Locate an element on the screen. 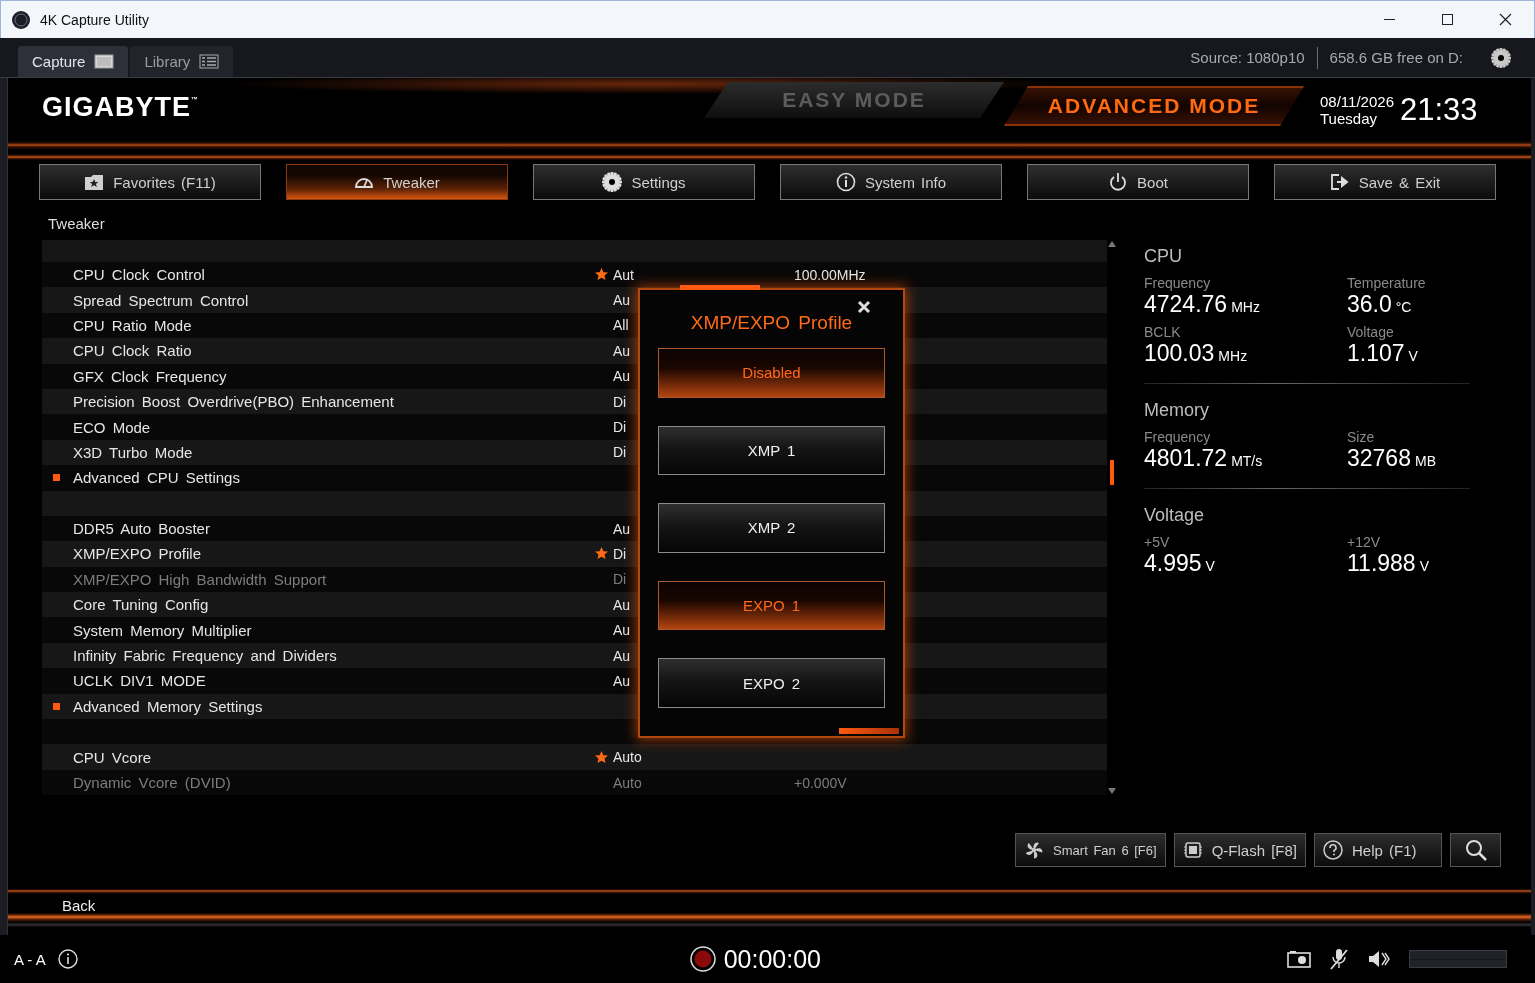 This screenshot has width=1535, height=983. monitor-heading: Memory is located at coordinates (1176, 410).